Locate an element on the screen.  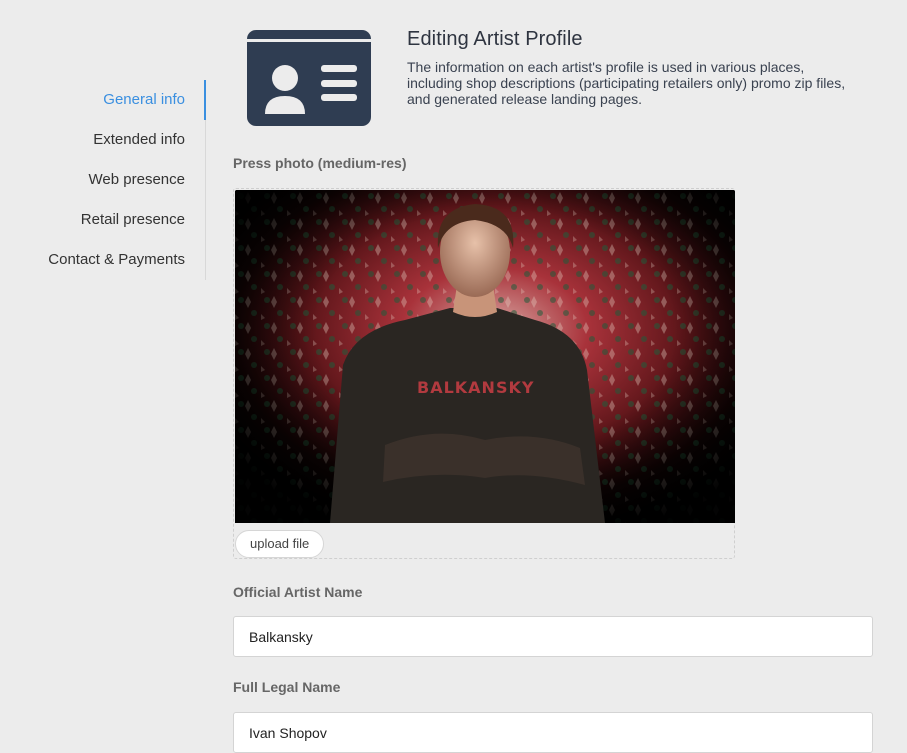
sidebar-item-extended-info: Extended info is located at coordinates (102, 140).